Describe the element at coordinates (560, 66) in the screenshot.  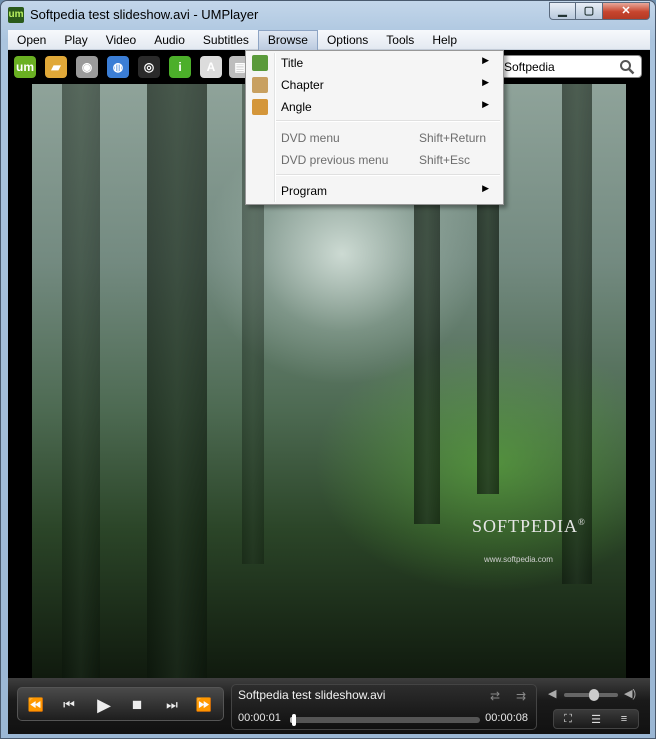
I see `search-input` at that location.